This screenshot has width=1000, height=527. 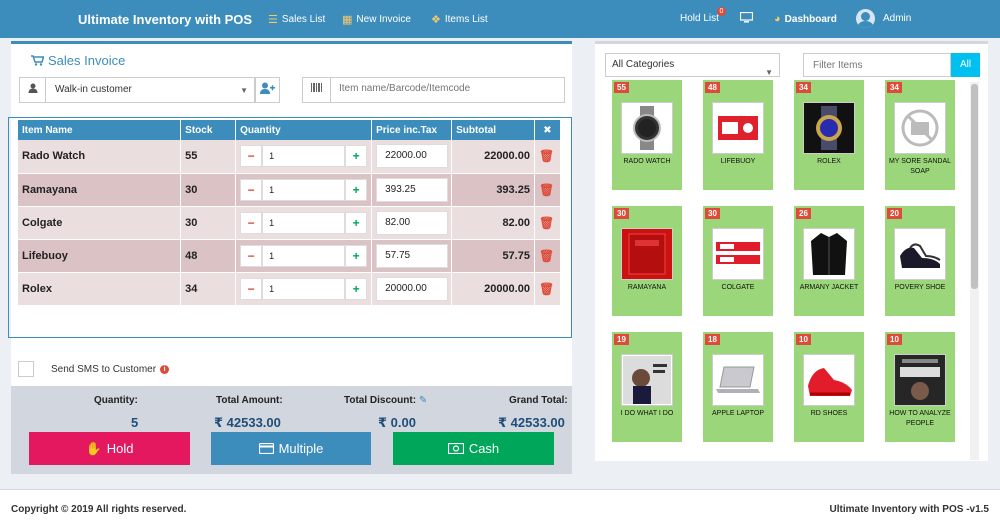 I want to click on product-card: 19 I DO WHAT I DO, so click(x=647, y=387).